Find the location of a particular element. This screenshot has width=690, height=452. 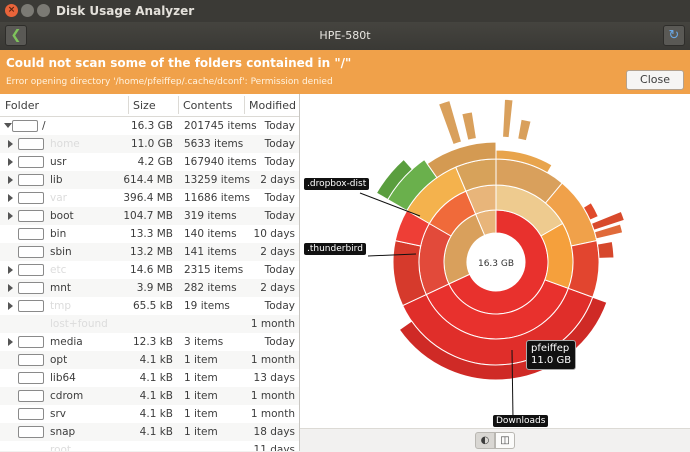

folder-name: etc is located at coordinates (58, 270).